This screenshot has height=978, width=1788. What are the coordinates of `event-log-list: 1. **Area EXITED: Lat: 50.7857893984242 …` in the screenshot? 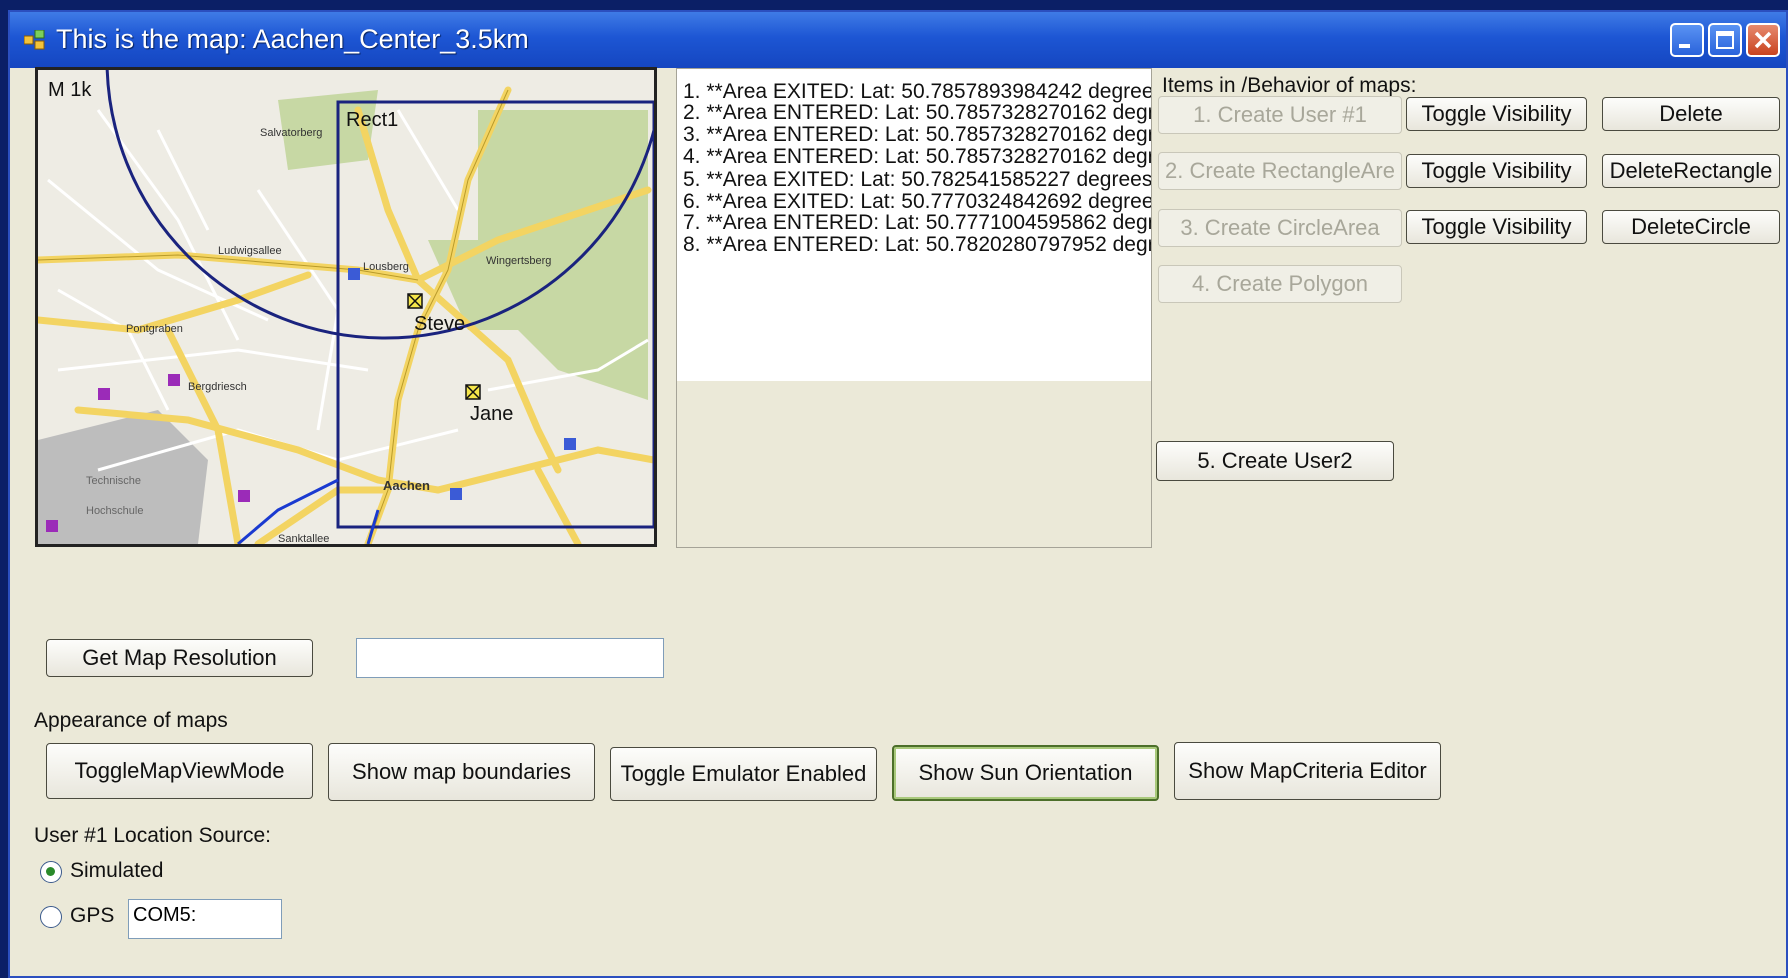 It's located at (914, 308).